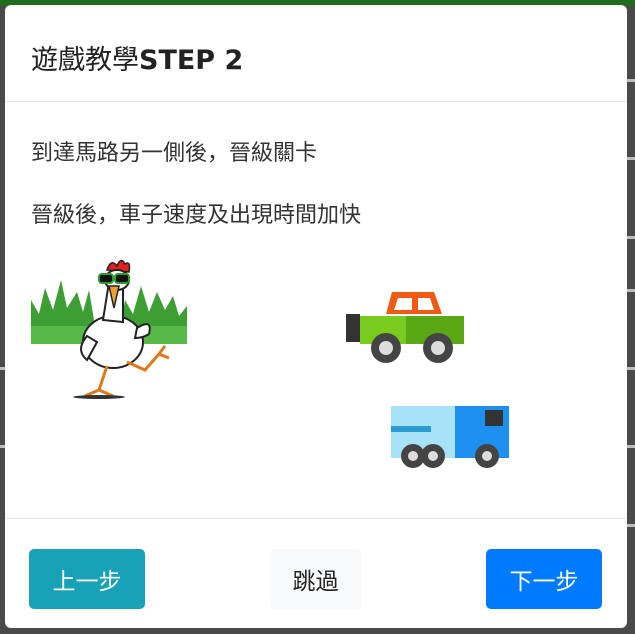 Image resolution: width=635 pixels, height=634 pixels. I want to click on chicken-icon, so click(109, 329).